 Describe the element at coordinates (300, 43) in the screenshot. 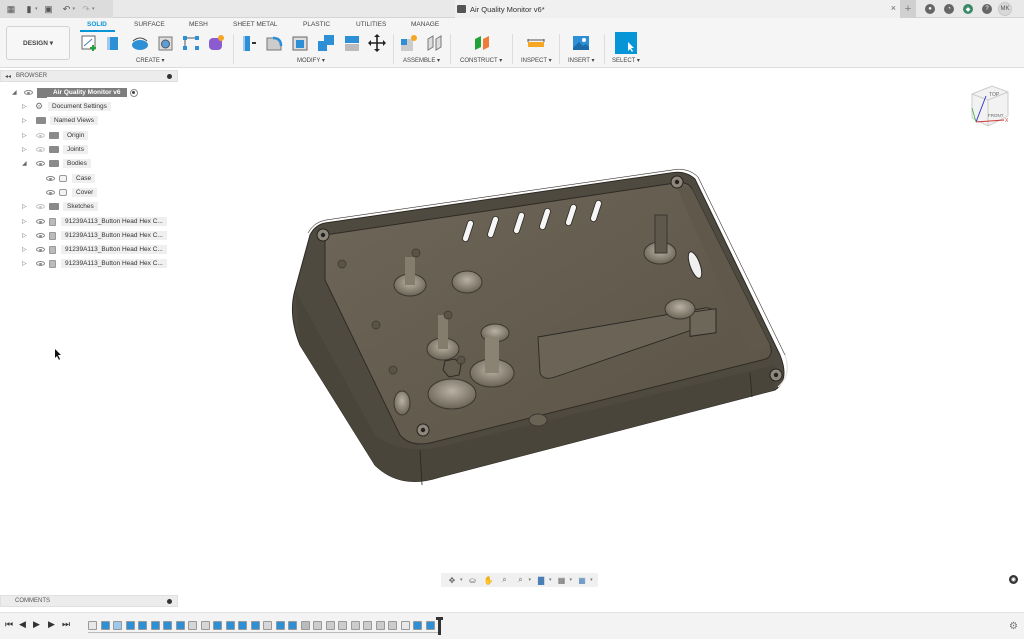

I see `shell-icon` at that location.